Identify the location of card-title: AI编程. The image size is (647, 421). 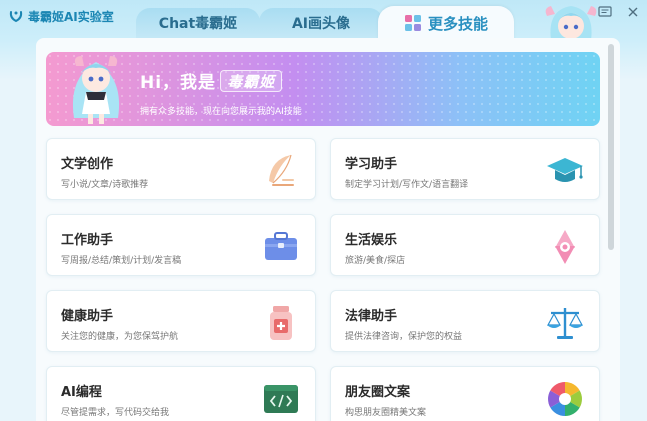
(81, 392).